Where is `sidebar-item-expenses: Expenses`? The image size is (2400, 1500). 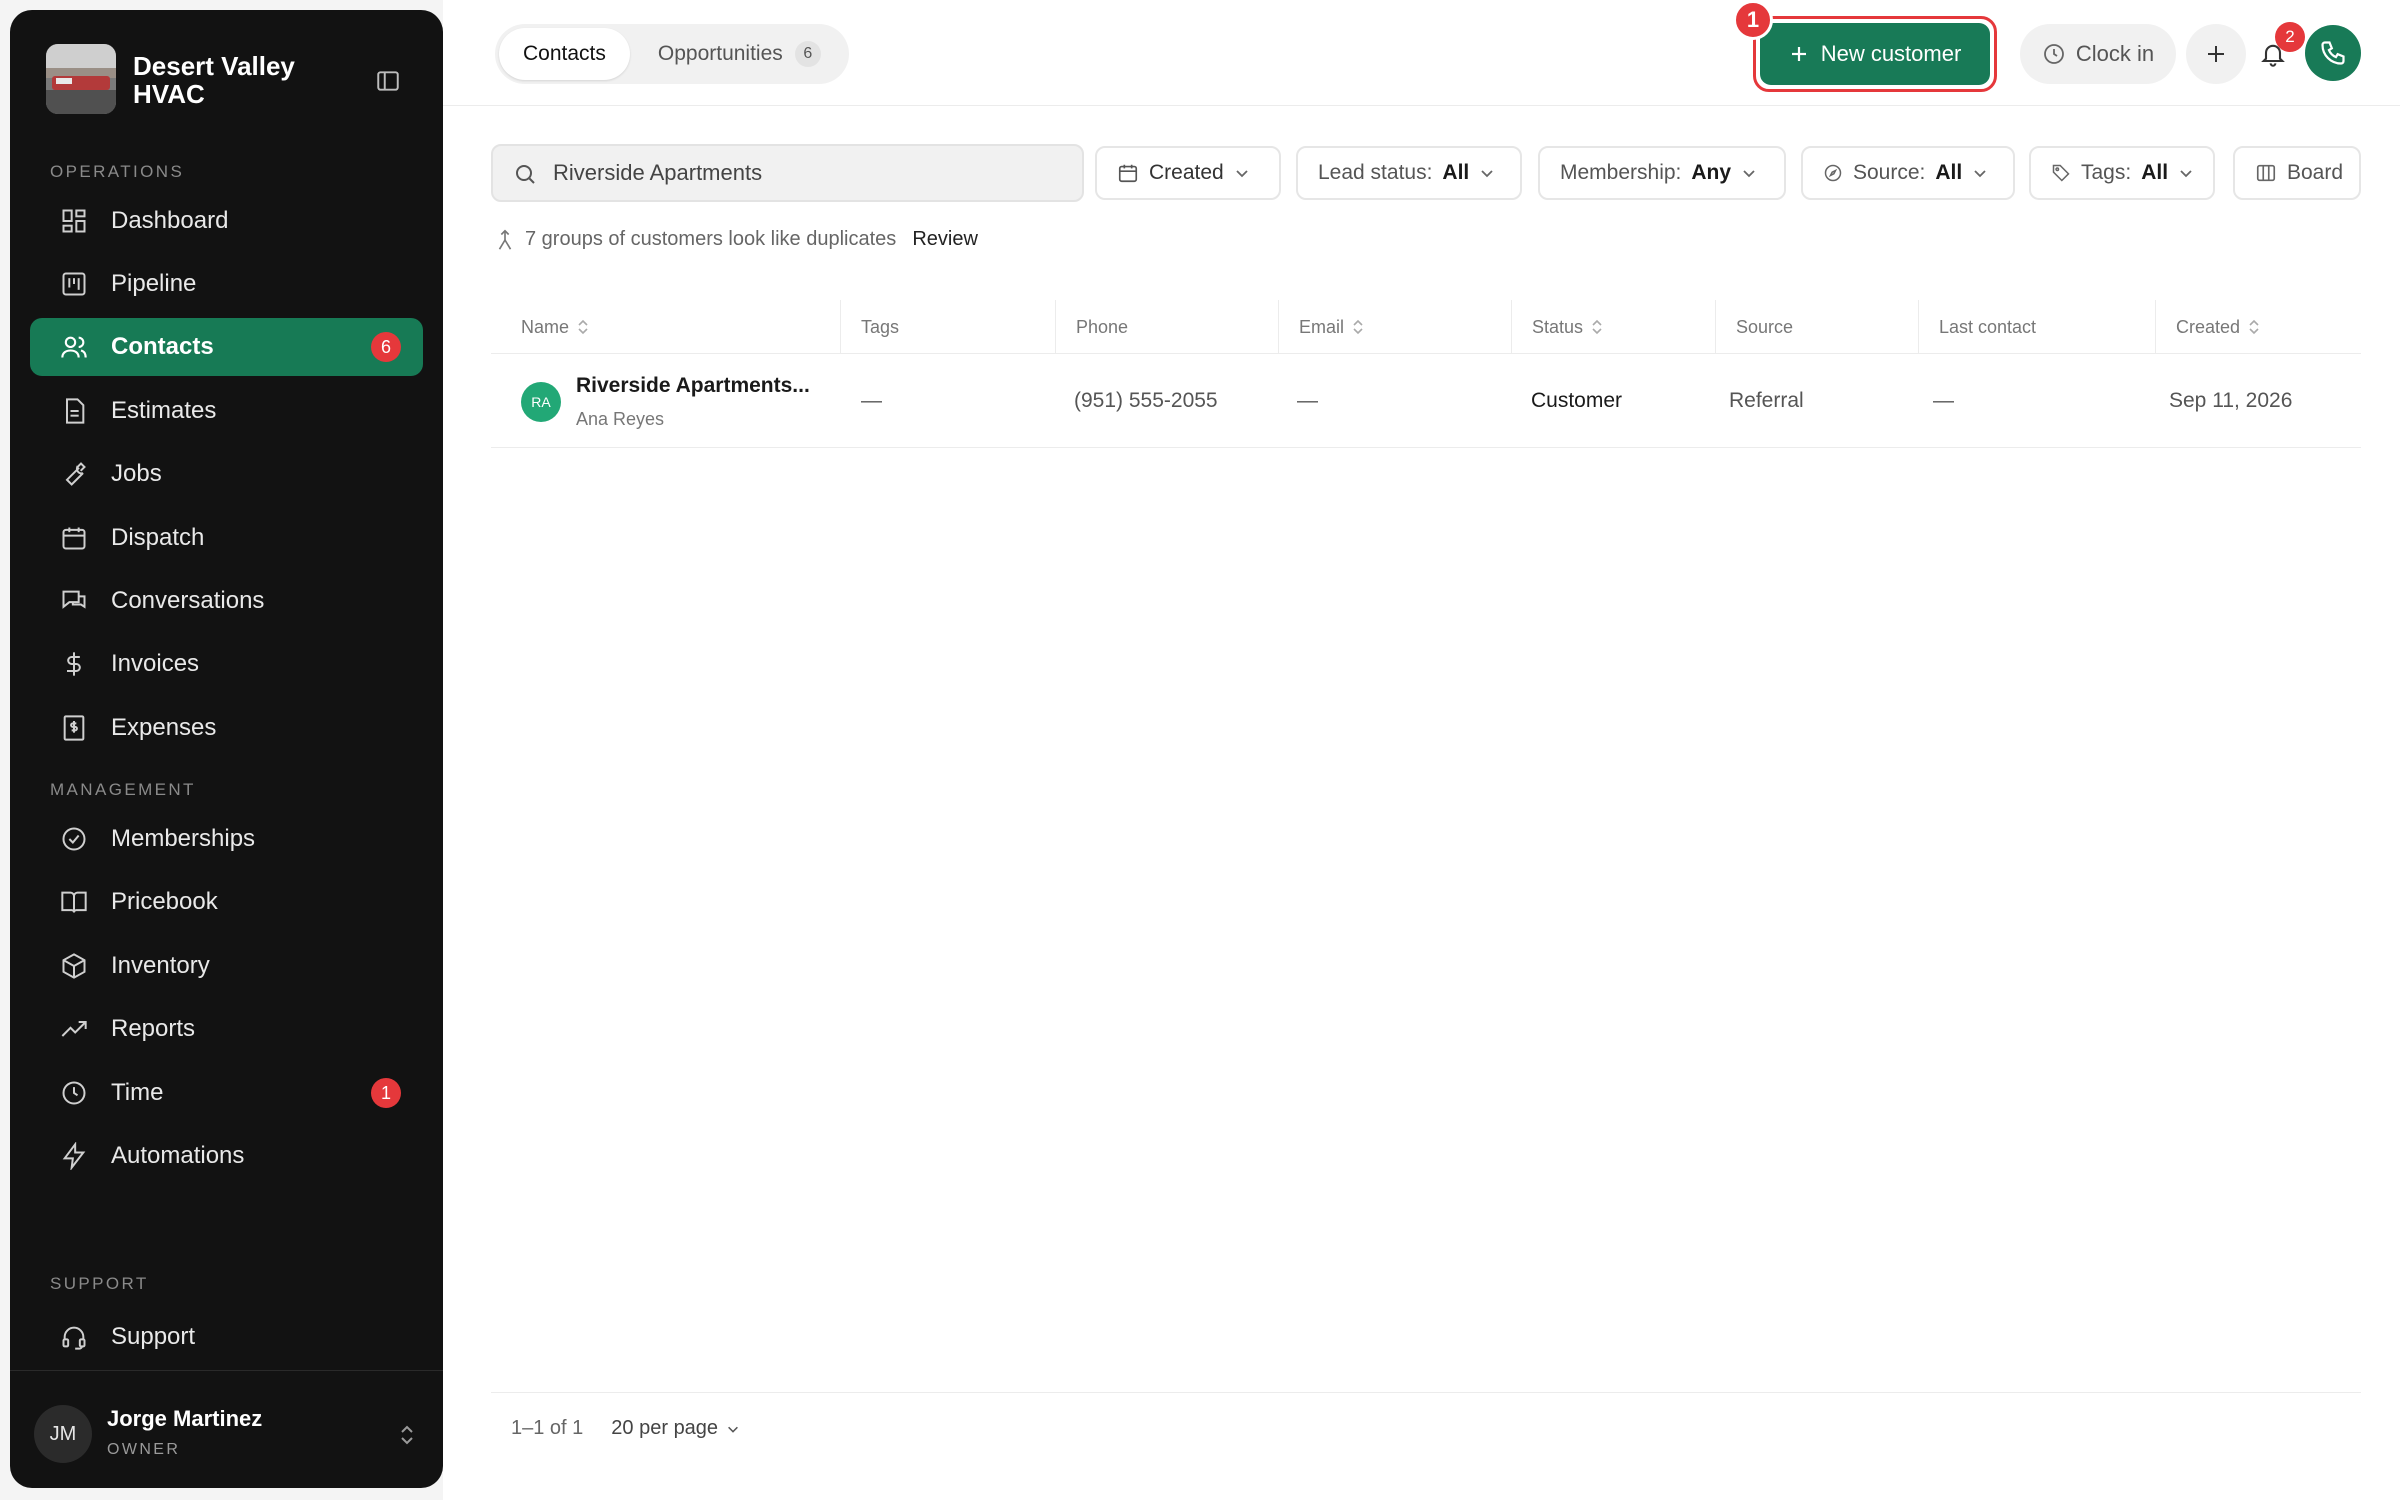 sidebar-item-expenses: Expenses is located at coordinates (226, 728).